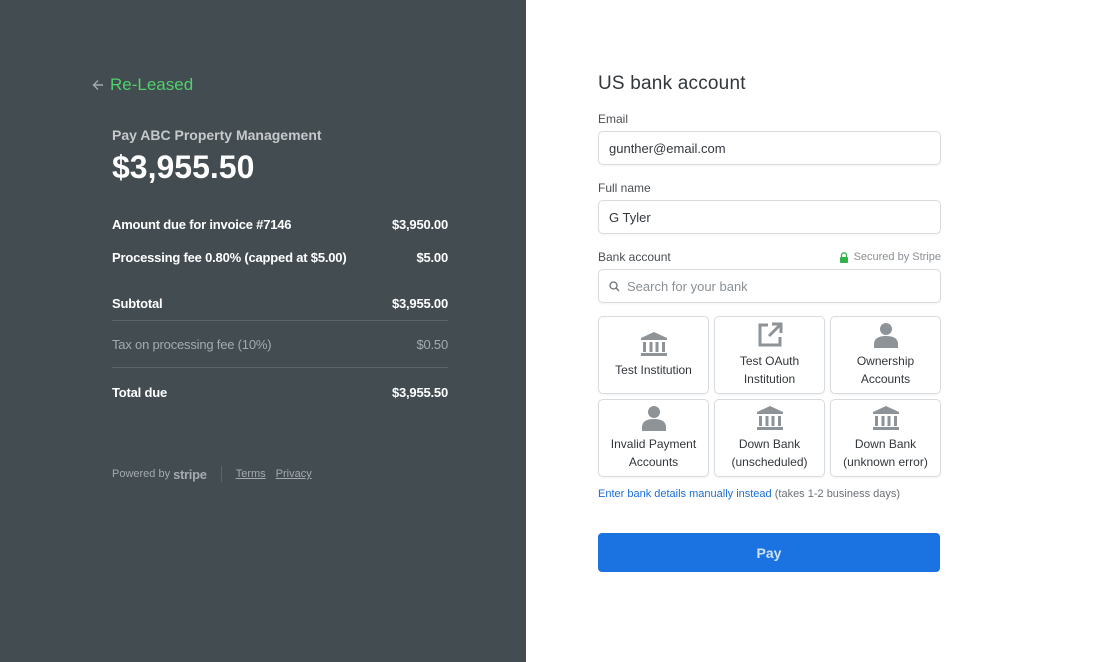 The image size is (1118, 662). I want to click on bank-name: Test OAuth, so click(769, 361).